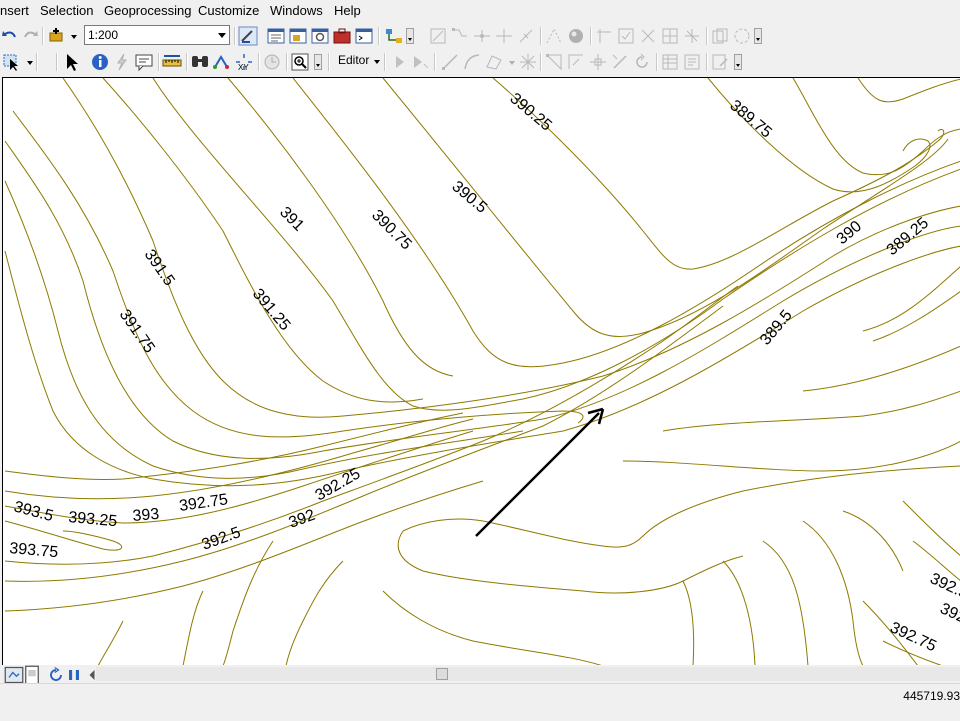 This screenshot has height=721, width=960. I want to click on select-dropdown-icon, so click(26, 62).